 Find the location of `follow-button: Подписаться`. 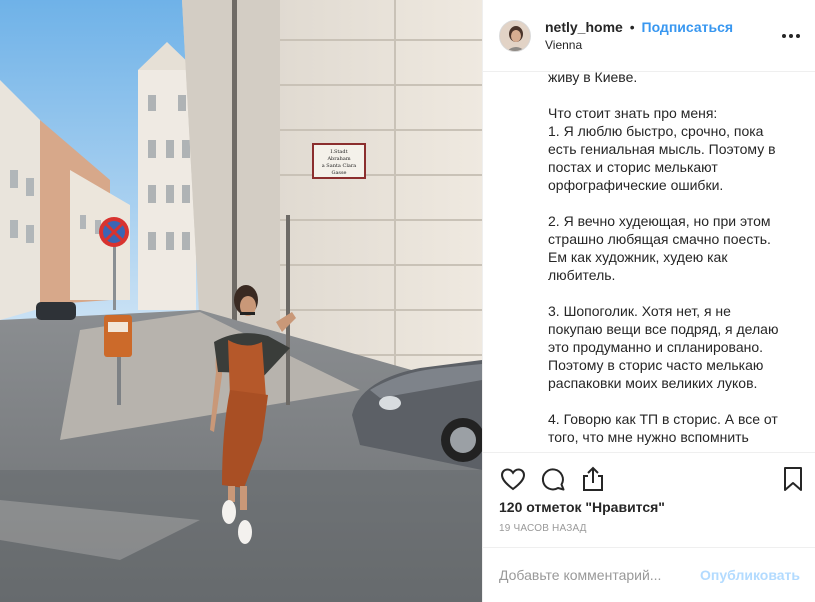

follow-button: Подписаться is located at coordinates (688, 27).